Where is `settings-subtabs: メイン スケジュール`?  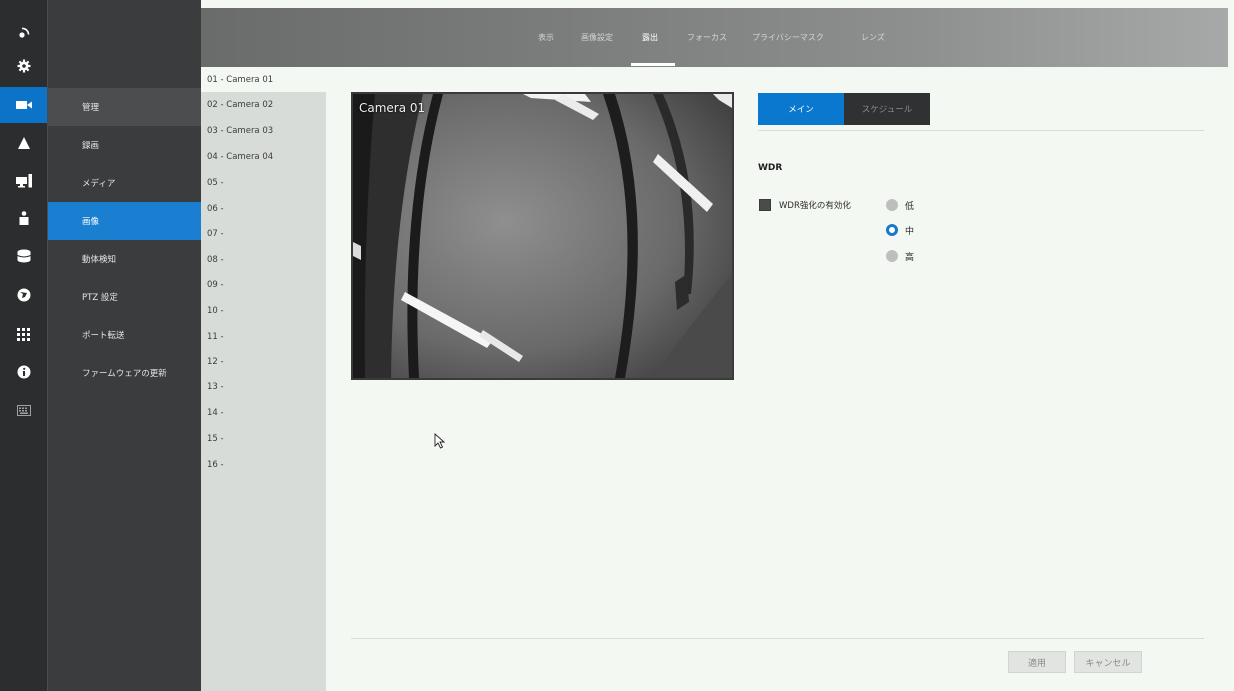 settings-subtabs: メイン スケジュール is located at coordinates (844, 109).